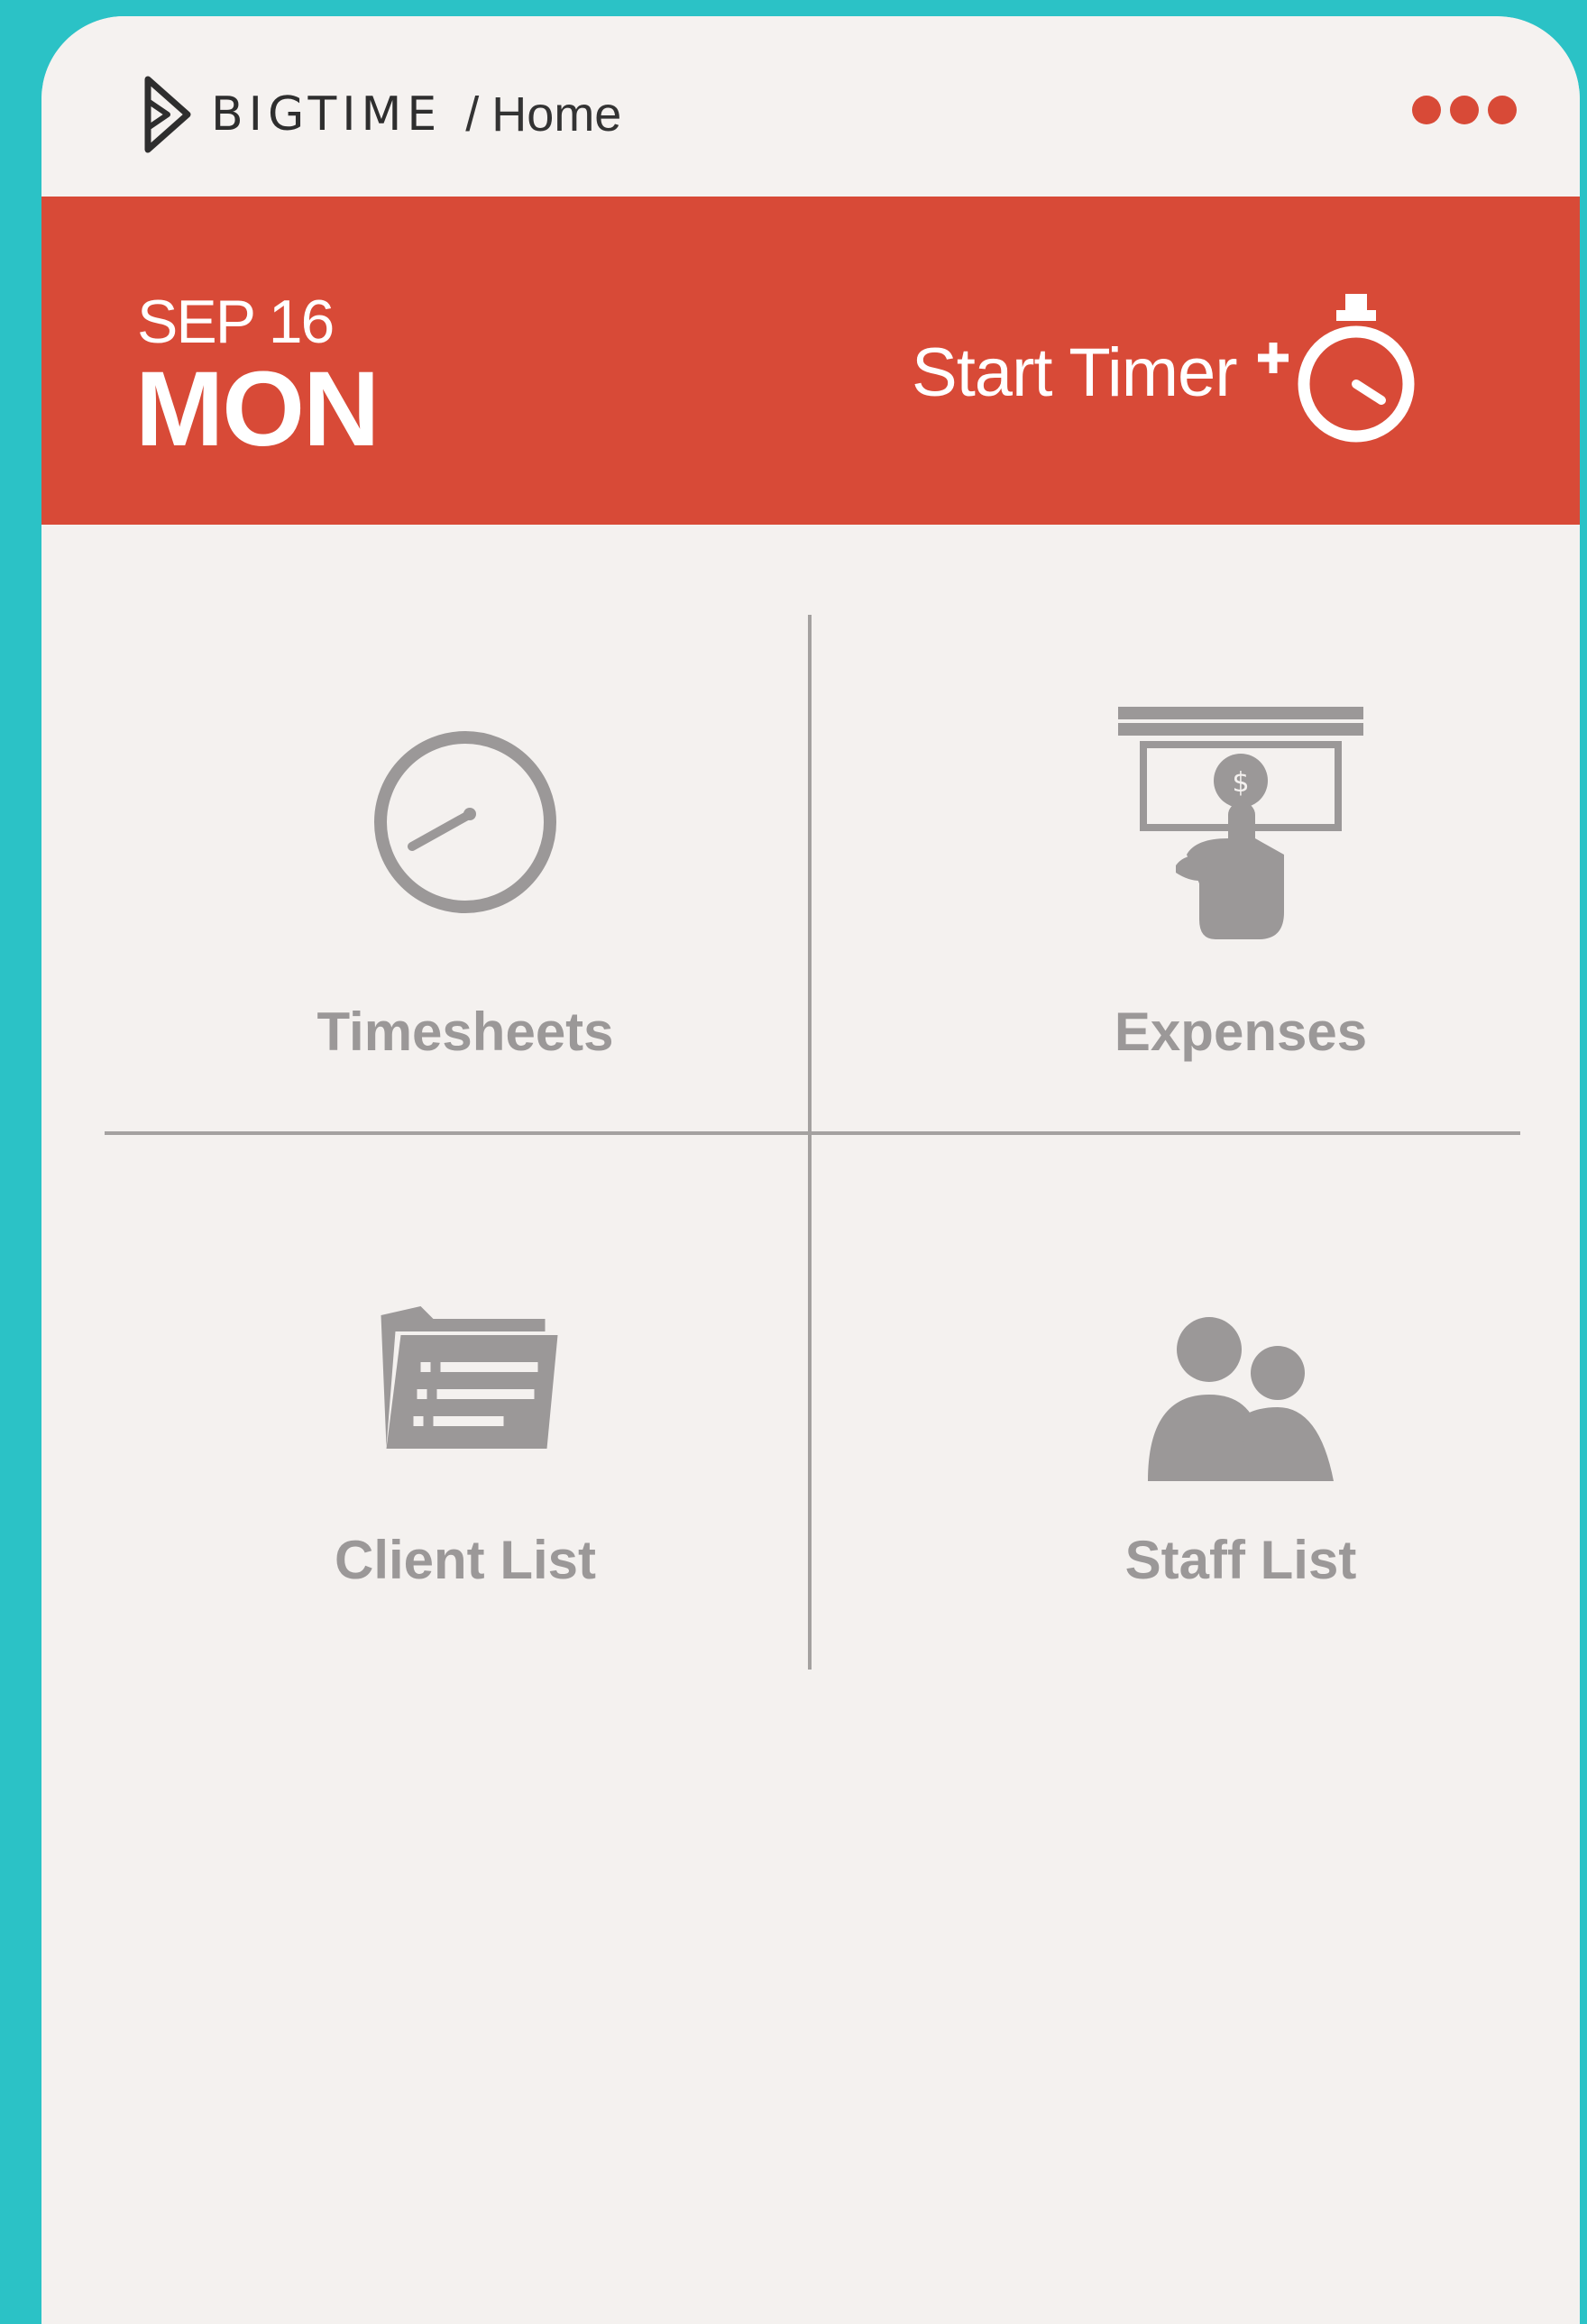 The image size is (1587, 2324). Describe the element at coordinates (810, 107) in the screenshot. I see `top-bar: BIGTIME / Home` at that location.